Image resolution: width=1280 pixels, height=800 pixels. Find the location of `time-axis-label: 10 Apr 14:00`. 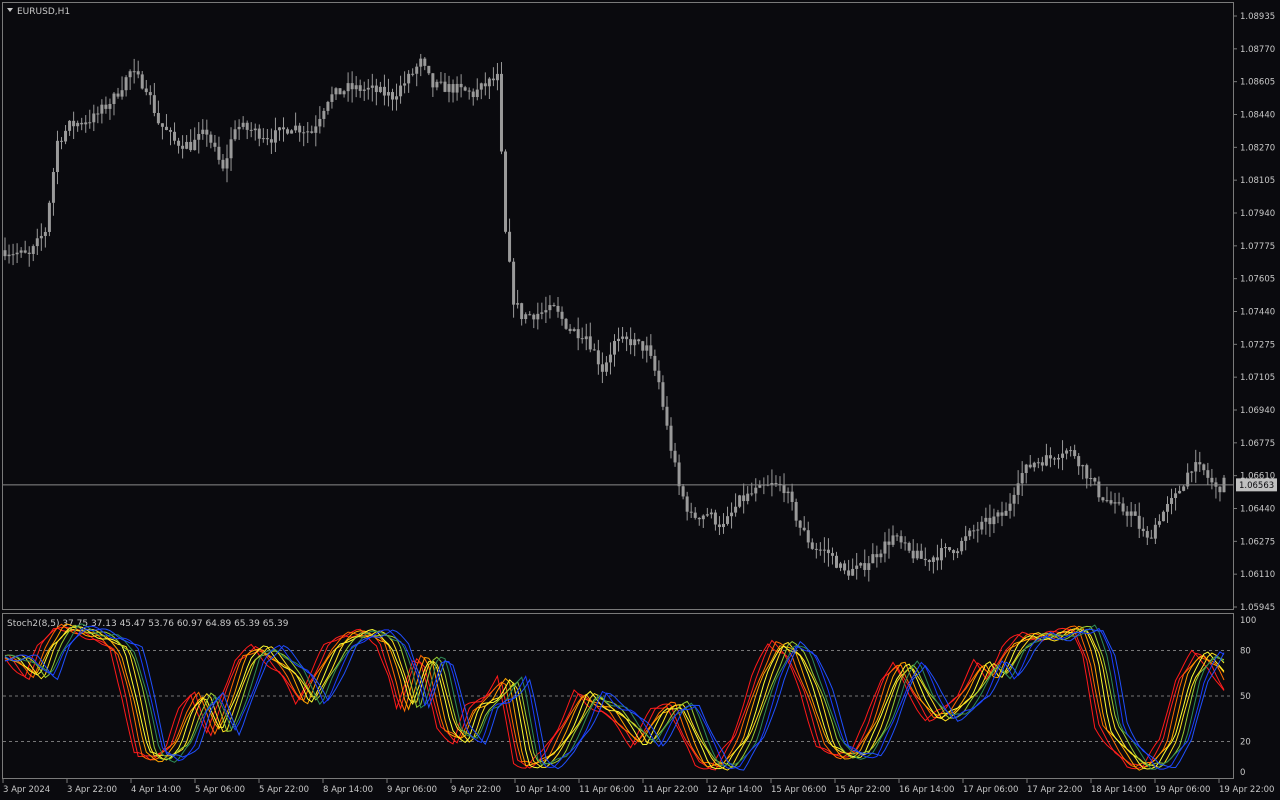

time-axis-label: 10 Apr 14:00 is located at coordinates (542, 790).